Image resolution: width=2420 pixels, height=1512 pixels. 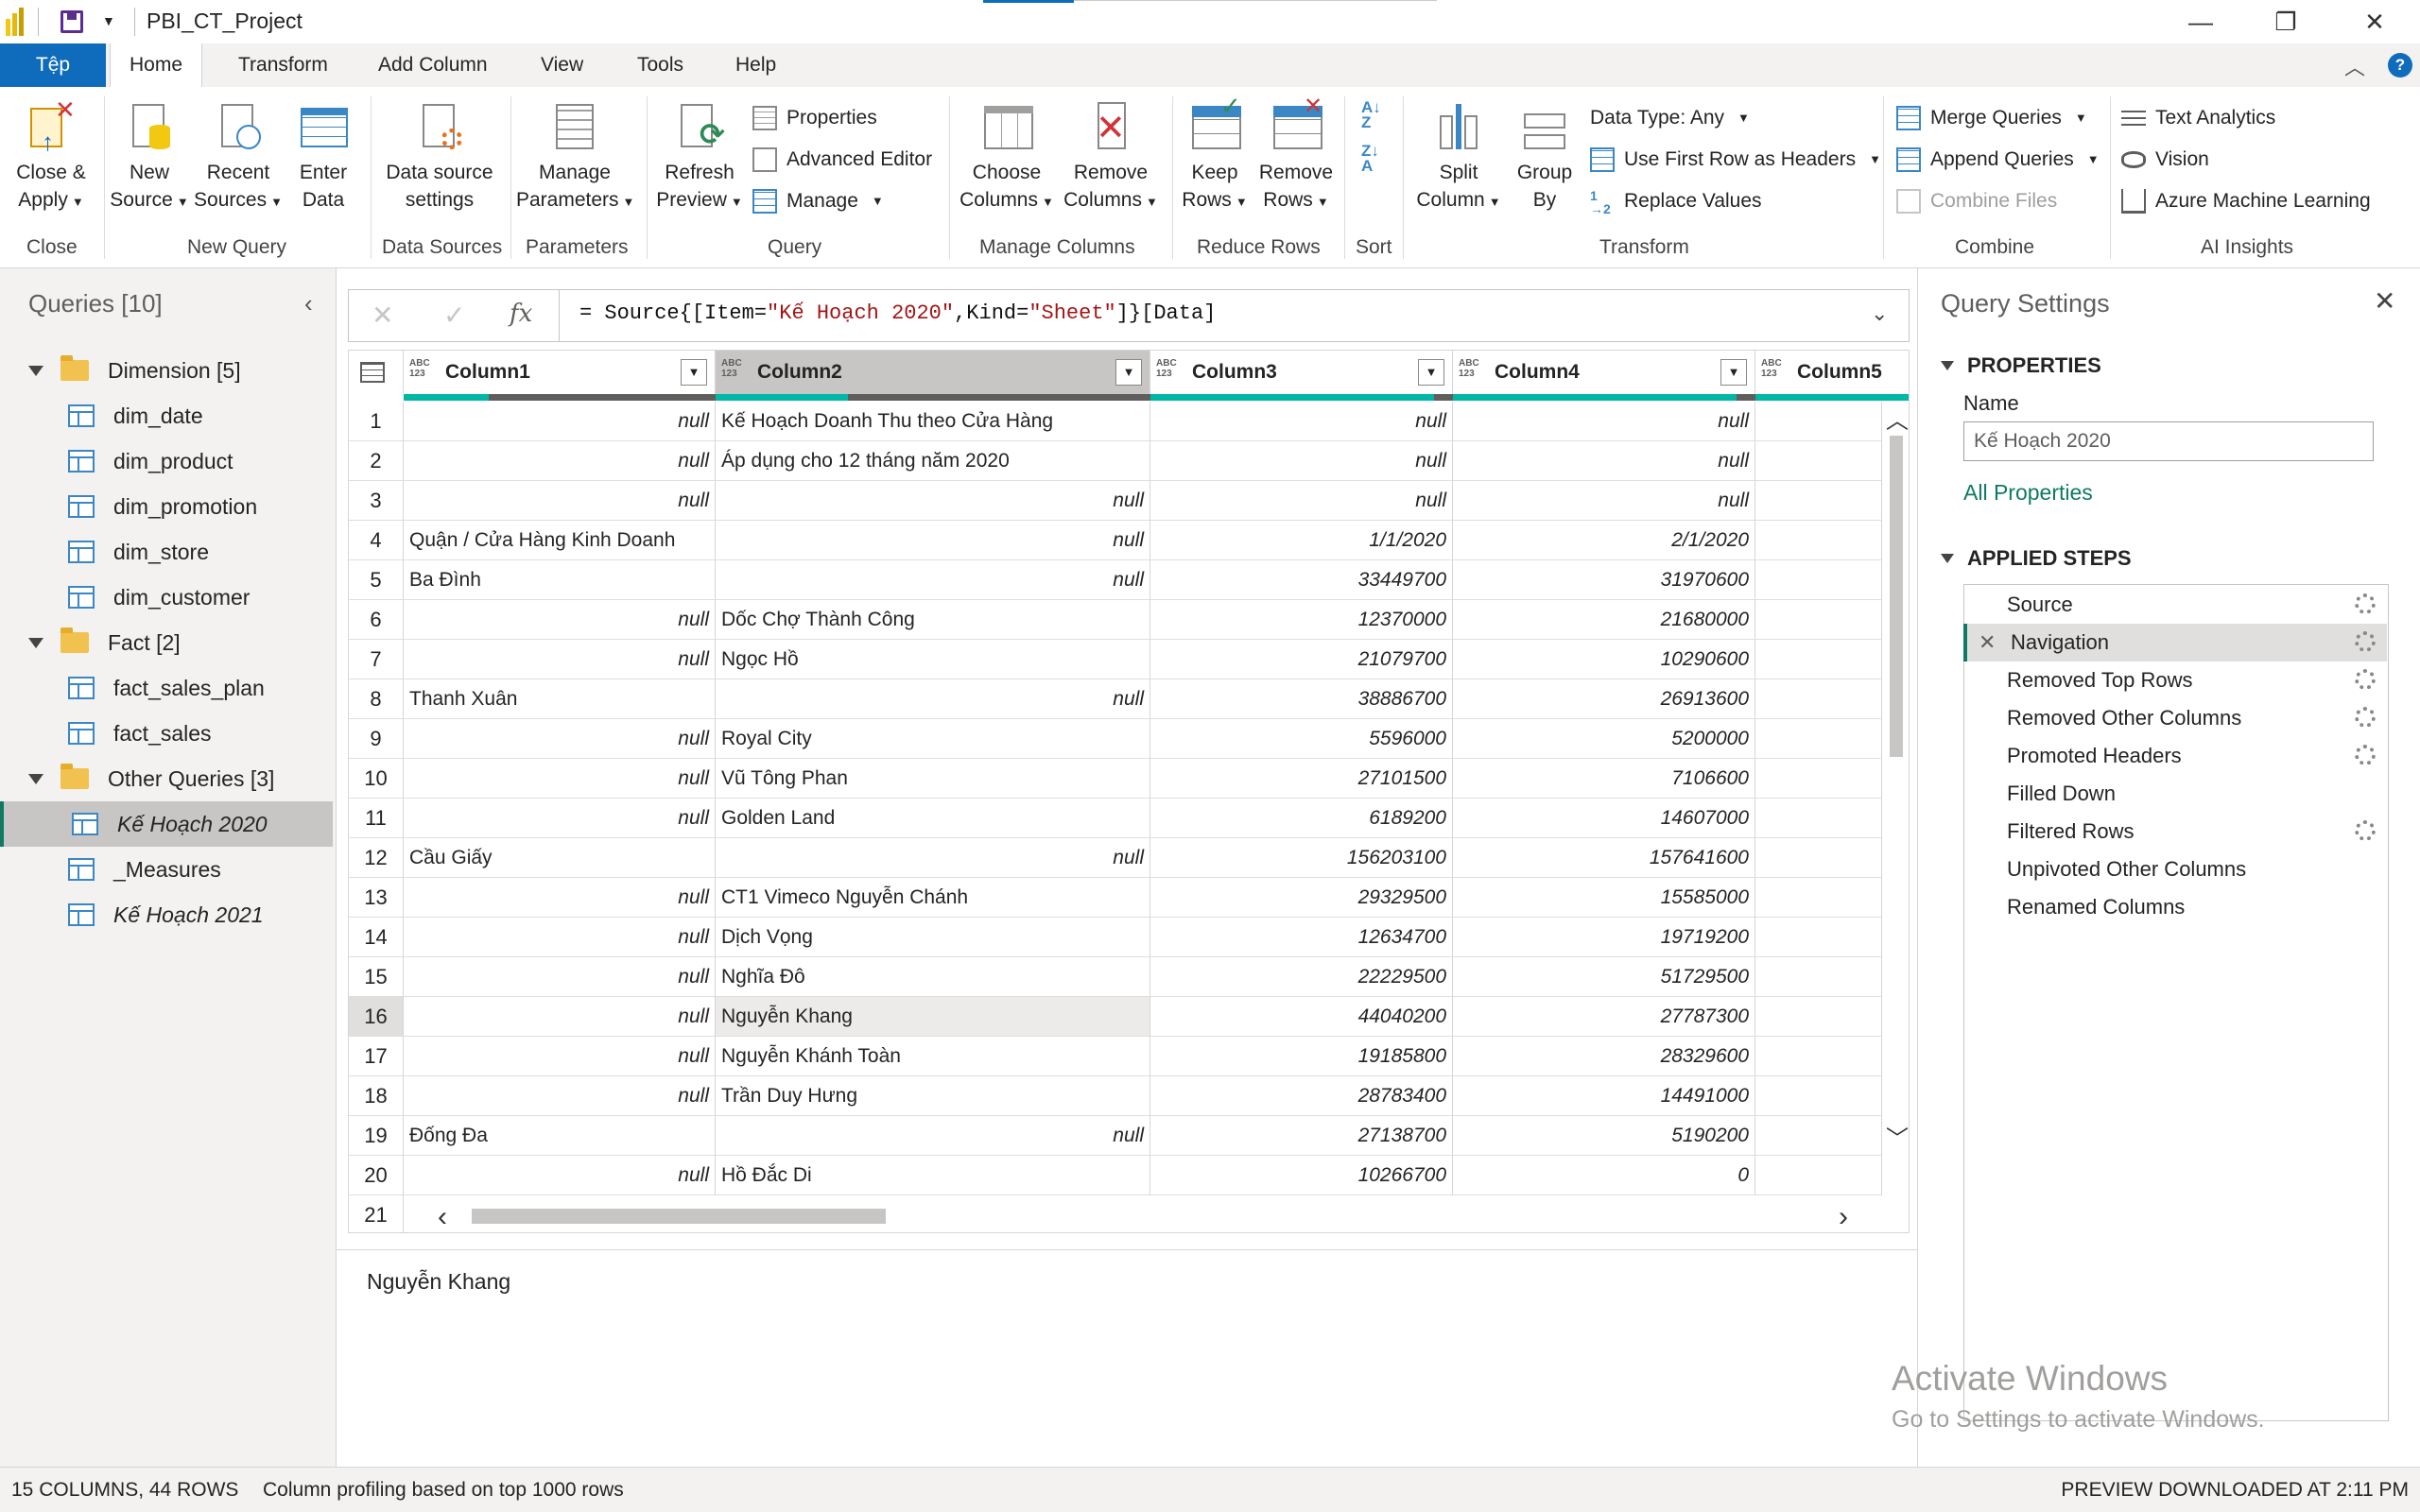 I want to click on row-number: 17, so click(x=376, y=1056).